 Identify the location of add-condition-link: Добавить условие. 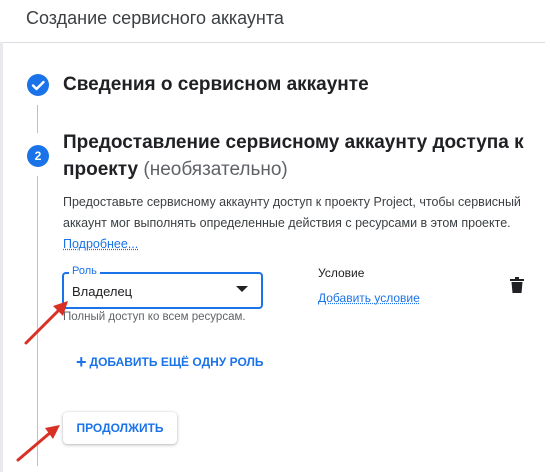
(369, 298).